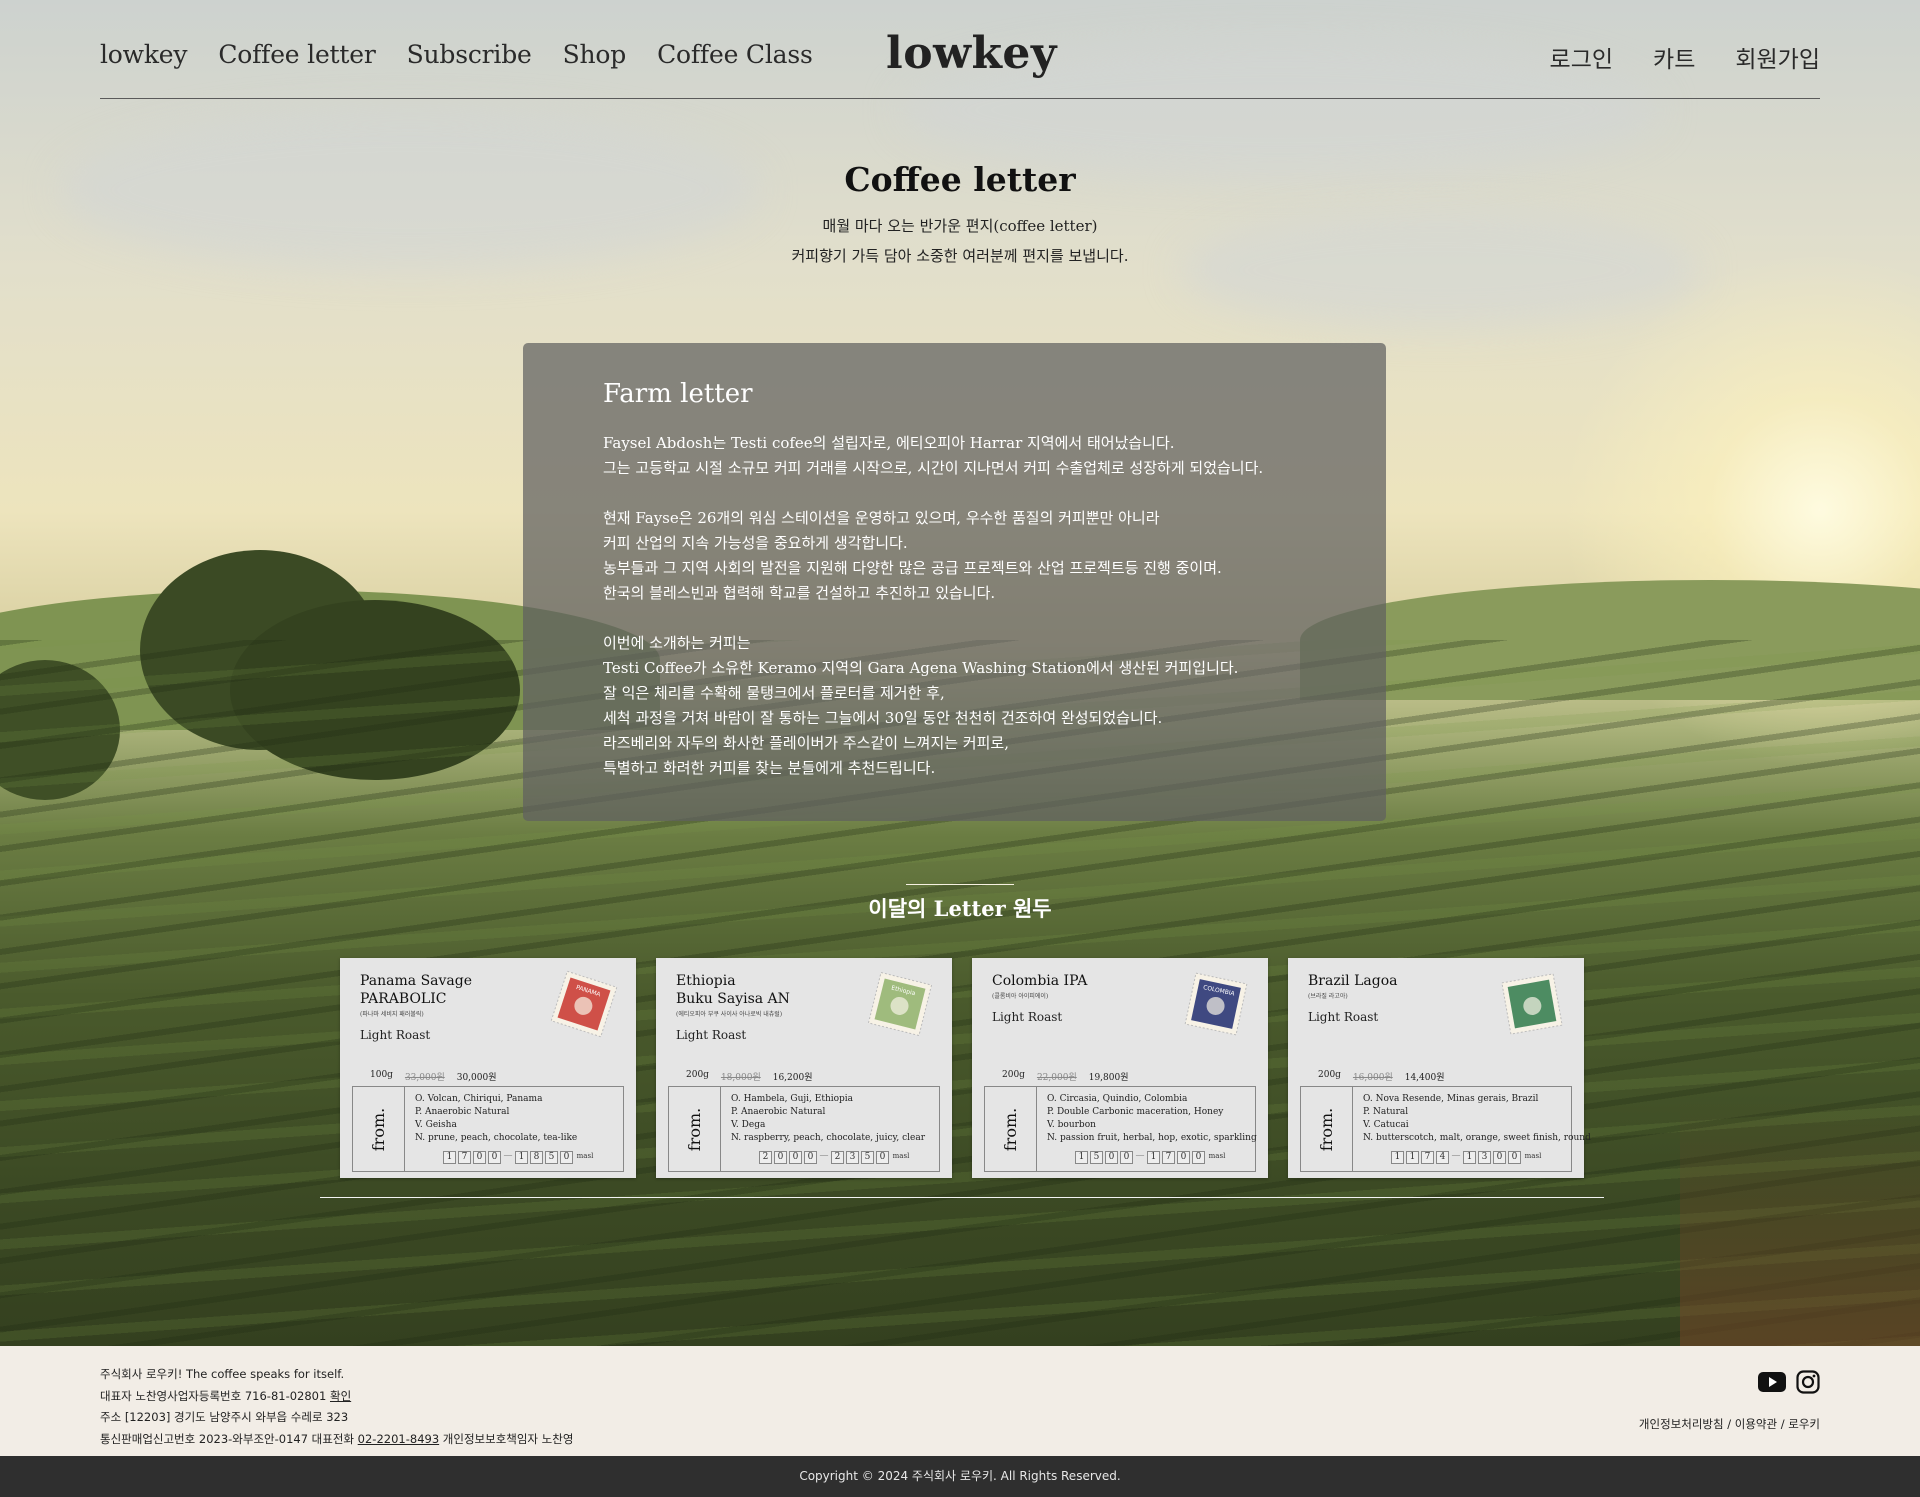 Image resolution: width=1920 pixels, height=1497 pixels. Describe the element at coordinates (799, 593) in the screenshot. I see `letter-line: 한국의 블레스빈과 협력해 학교를 건설하고 추진하고 있습니다.` at that location.